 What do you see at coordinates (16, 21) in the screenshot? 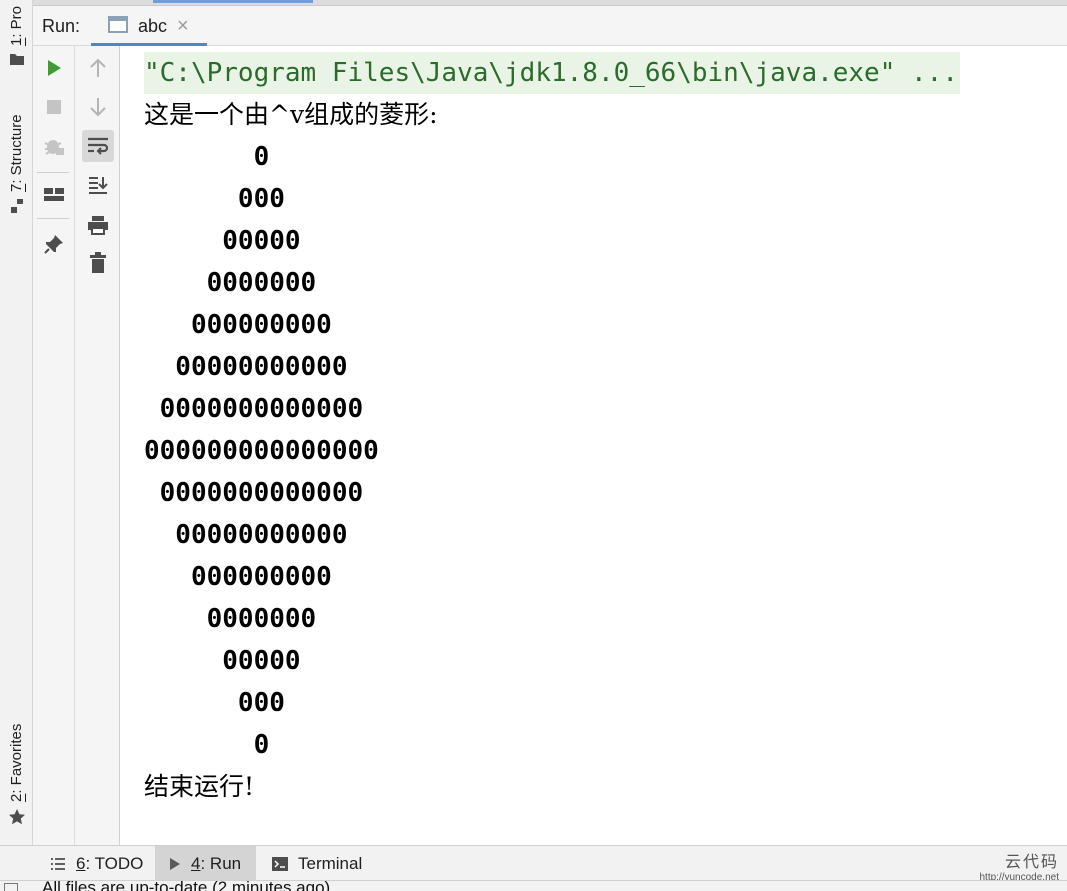
I see `project-tab-label: : Pro` at bounding box center [16, 21].